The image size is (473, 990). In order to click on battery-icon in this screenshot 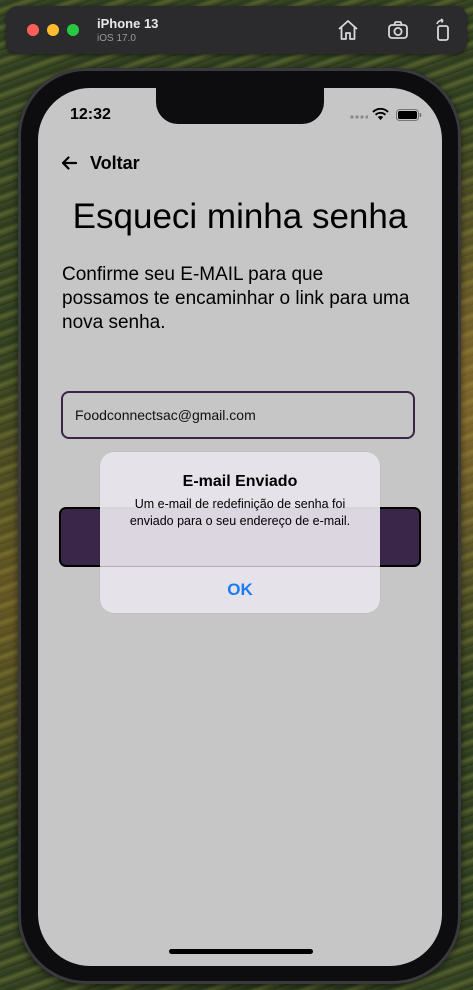, I will do `click(409, 115)`.